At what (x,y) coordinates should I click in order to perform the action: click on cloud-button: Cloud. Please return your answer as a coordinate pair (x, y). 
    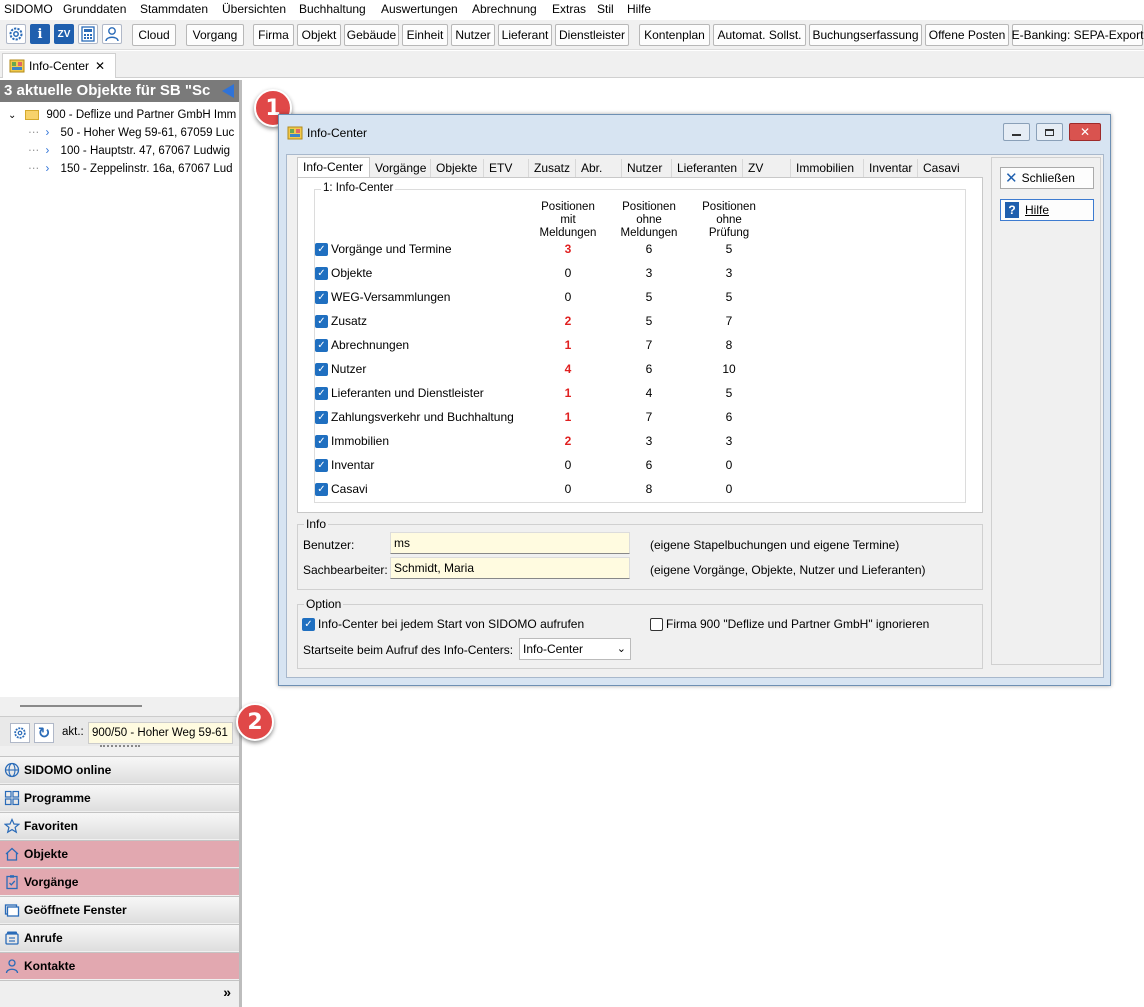
    Looking at the image, I should click on (154, 35).